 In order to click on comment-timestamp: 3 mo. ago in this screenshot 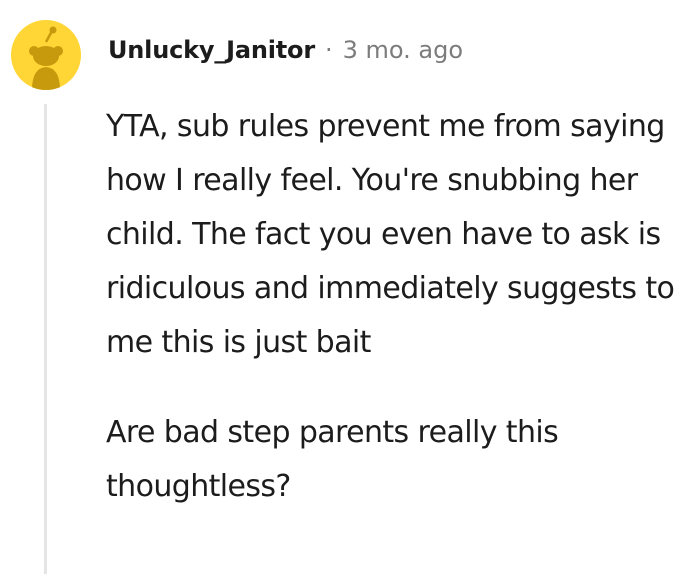, I will do `click(403, 50)`.